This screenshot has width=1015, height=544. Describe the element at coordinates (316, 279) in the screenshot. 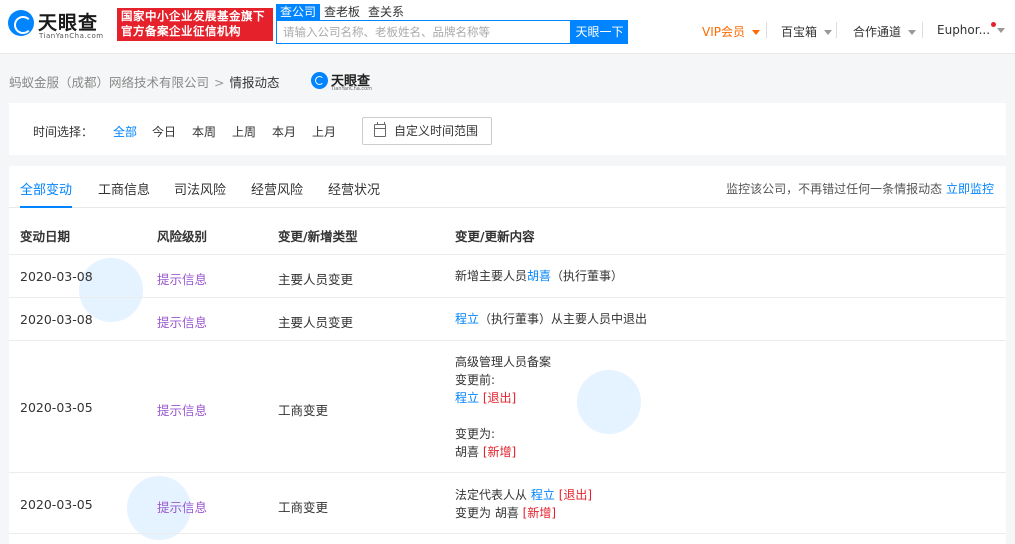

I see `row-change-type: 主要人员变更` at that location.